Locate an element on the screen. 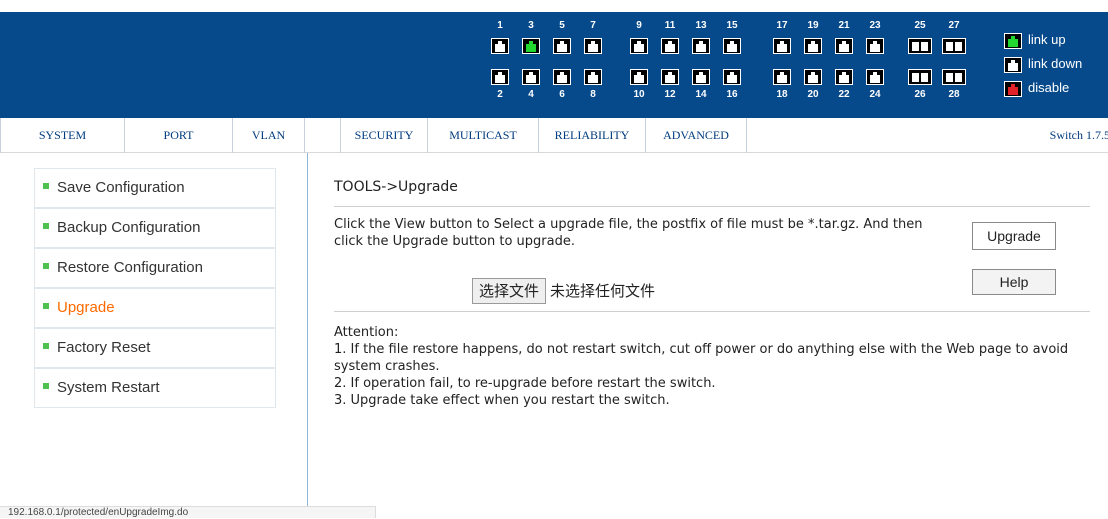 The image size is (1108, 519). port-number-25: 25 is located at coordinates (920, 25).